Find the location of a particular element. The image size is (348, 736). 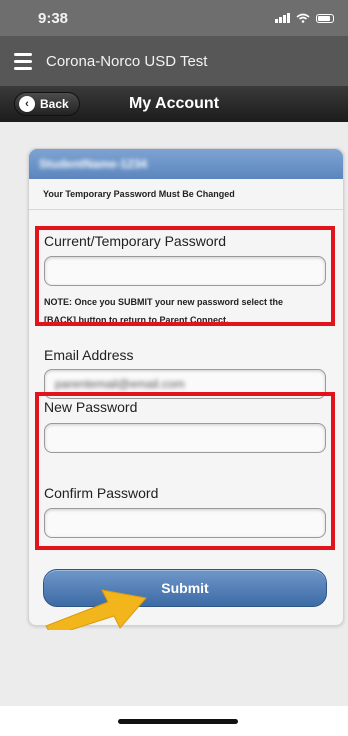

status-time: 9:38 is located at coordinates (53, 18).